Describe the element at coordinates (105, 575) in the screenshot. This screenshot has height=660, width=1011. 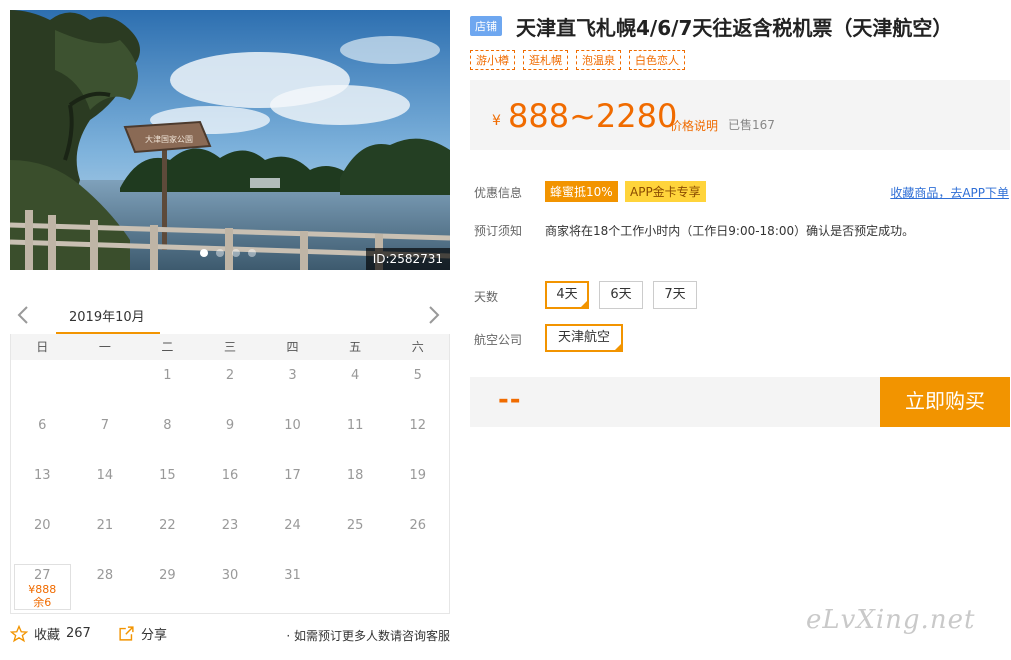
I see `calendar-day-number: 28` at that location.